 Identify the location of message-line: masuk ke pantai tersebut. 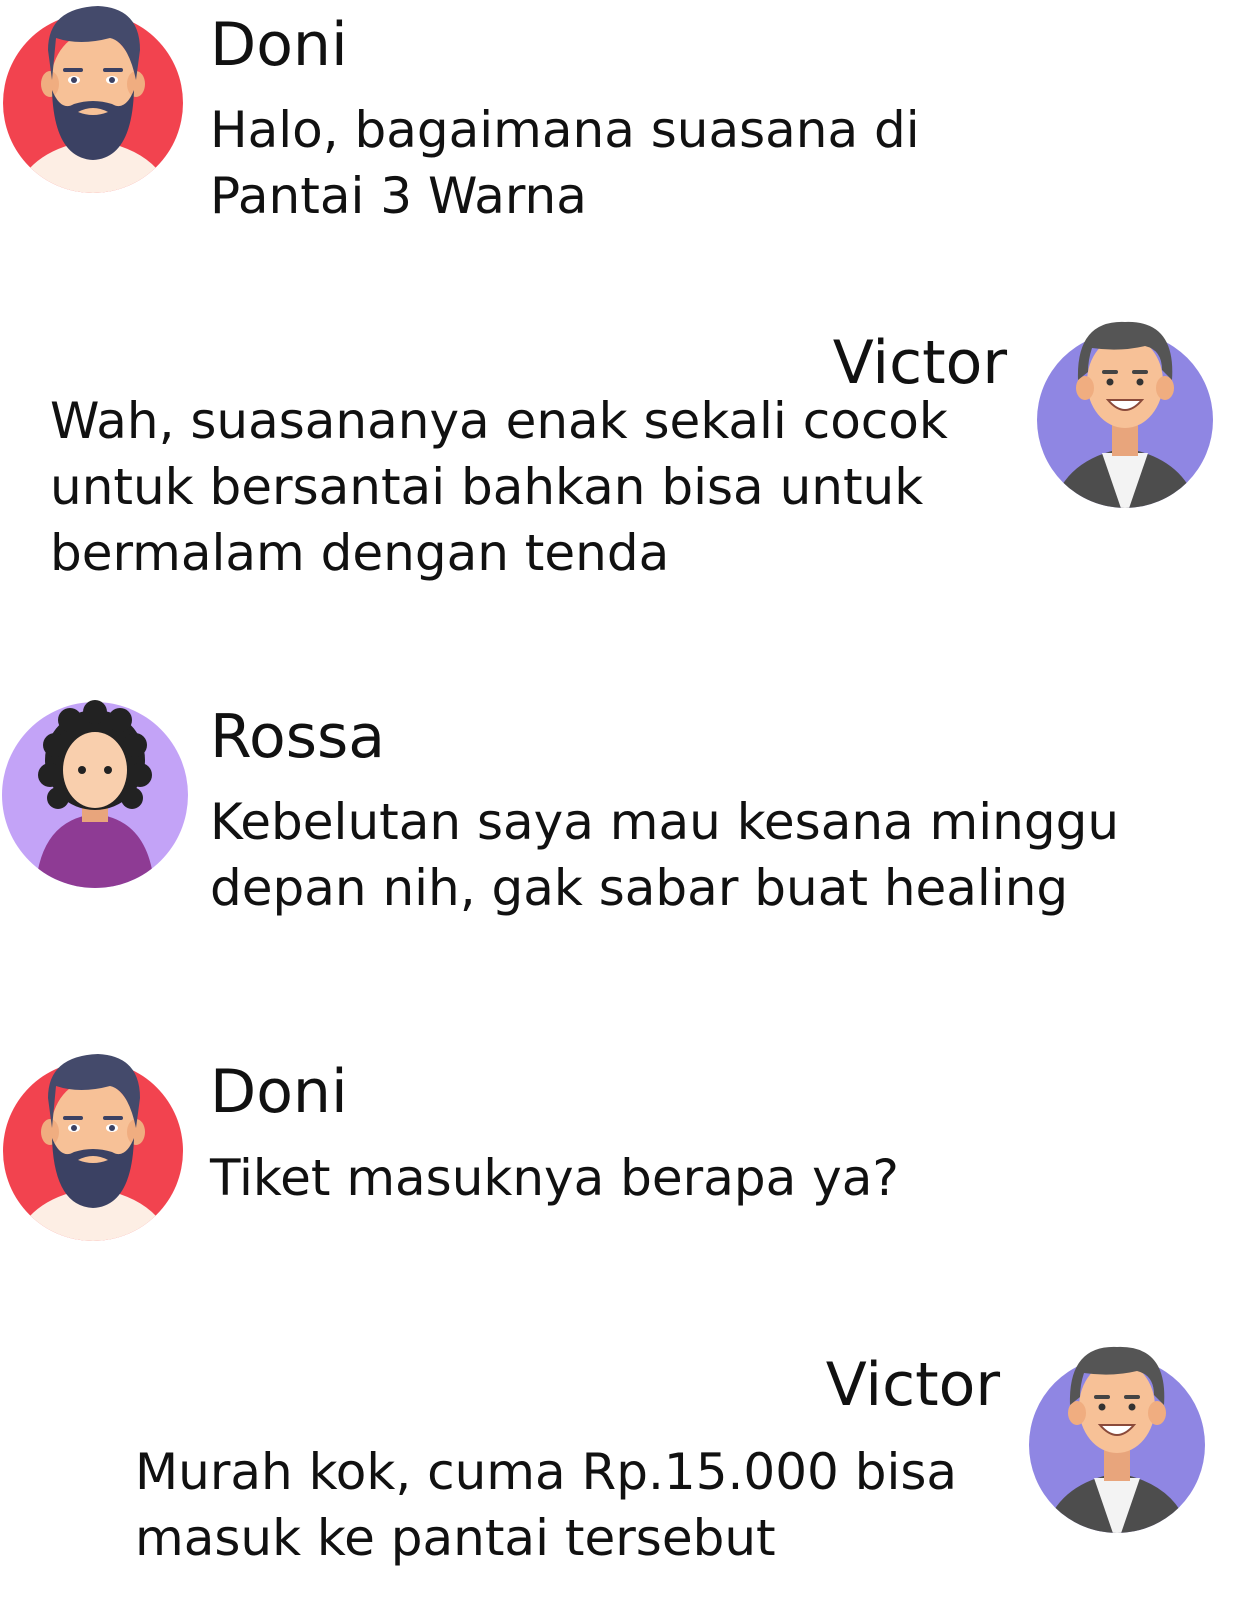
(455, 1538).